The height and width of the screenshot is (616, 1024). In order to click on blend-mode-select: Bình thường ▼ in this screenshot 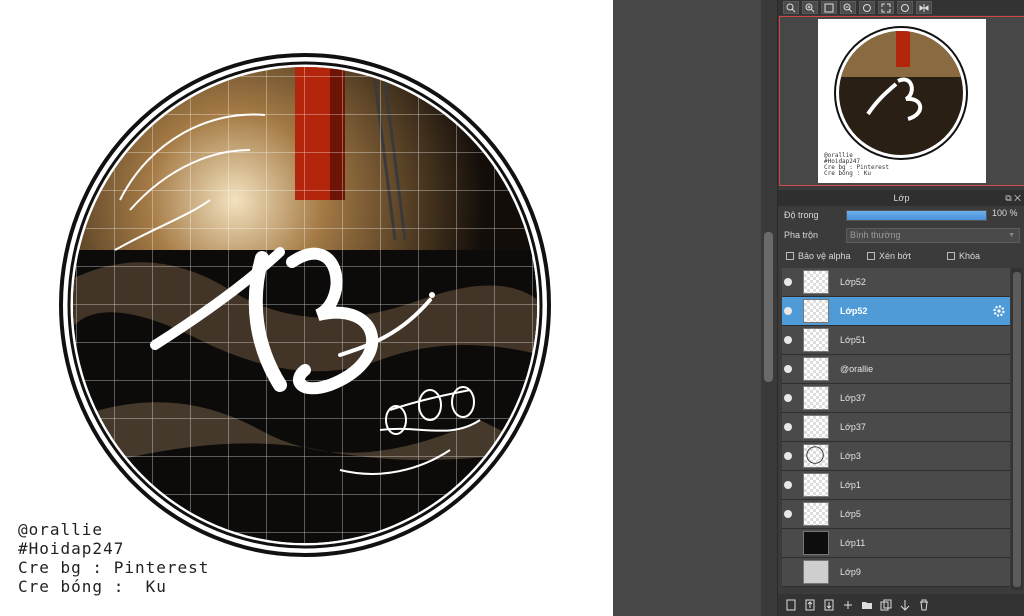, I will do `click(933, 235)`.